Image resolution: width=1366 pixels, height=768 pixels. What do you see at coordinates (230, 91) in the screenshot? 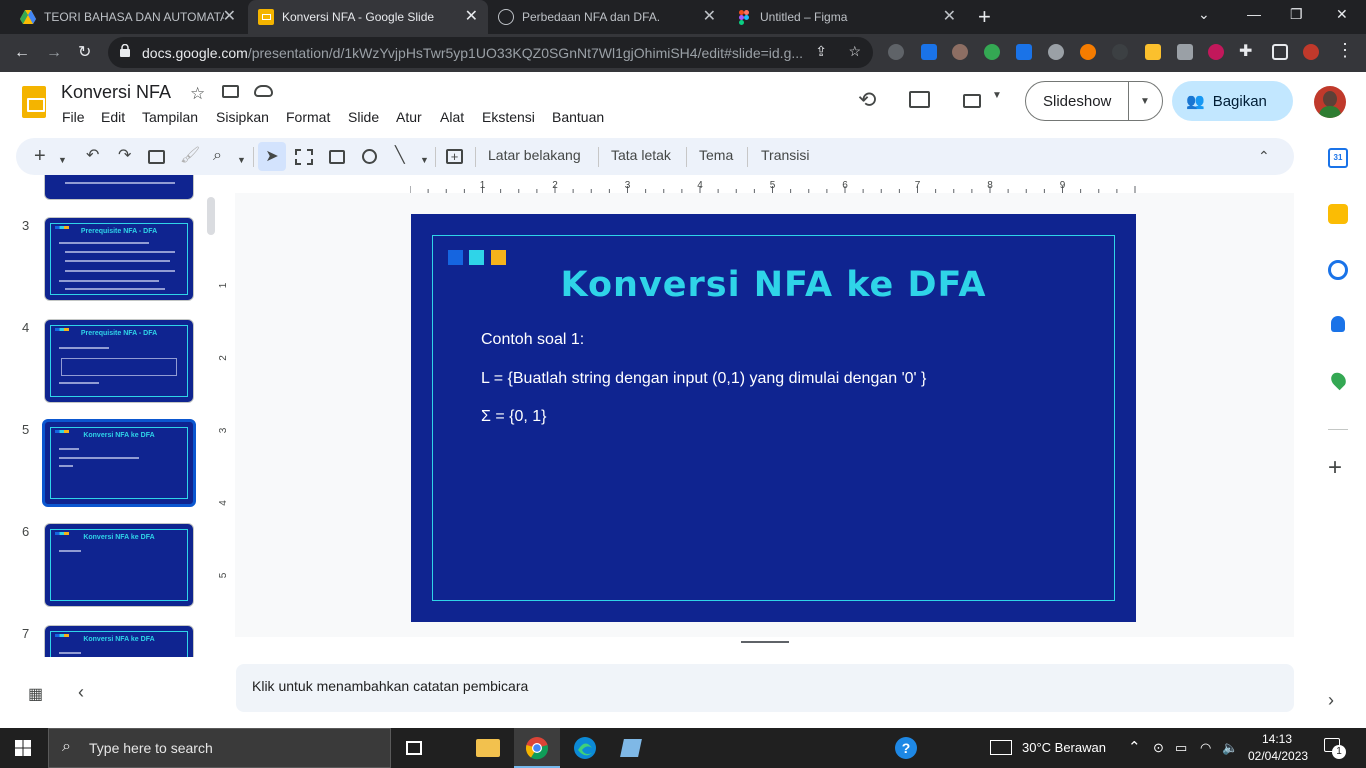
I see `move-folder-icon` at bounding box center [230, 91].